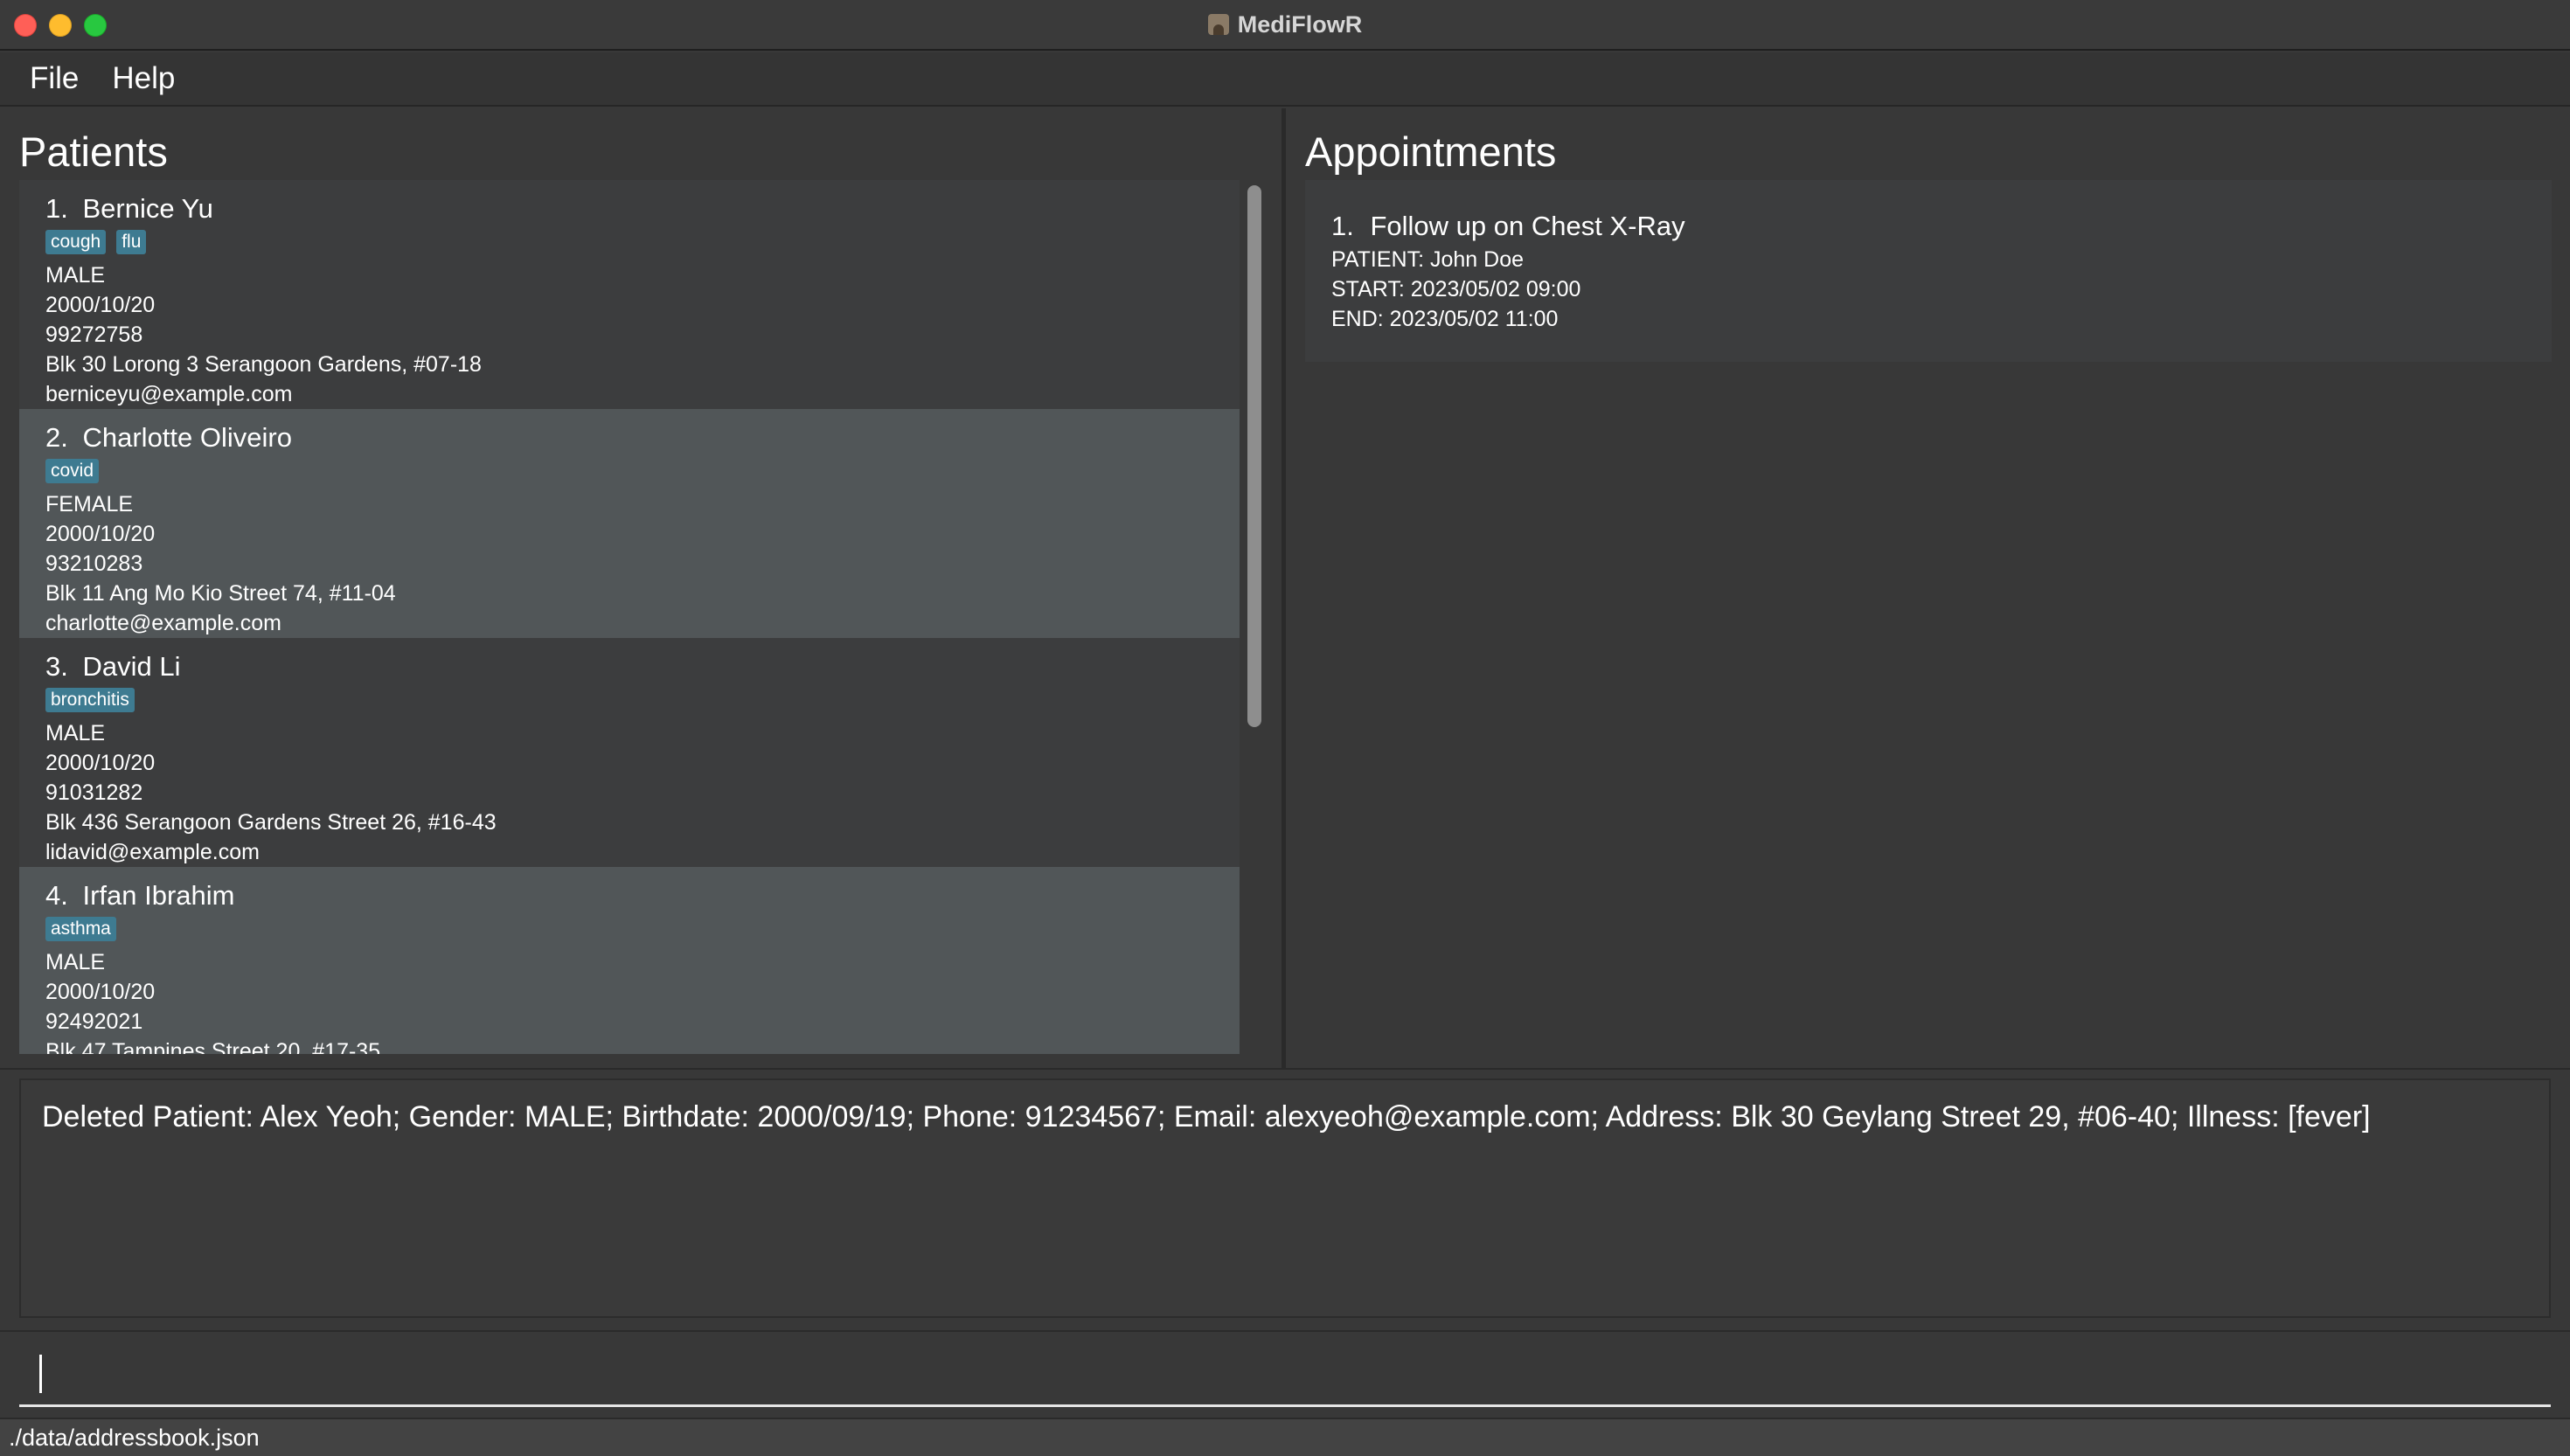 Image resolution: width=2570 pixels, height=1456 pixels. Describe the element at coordinates (56, 437) in the screenshot. I see `patient-index: 2.` at that location.